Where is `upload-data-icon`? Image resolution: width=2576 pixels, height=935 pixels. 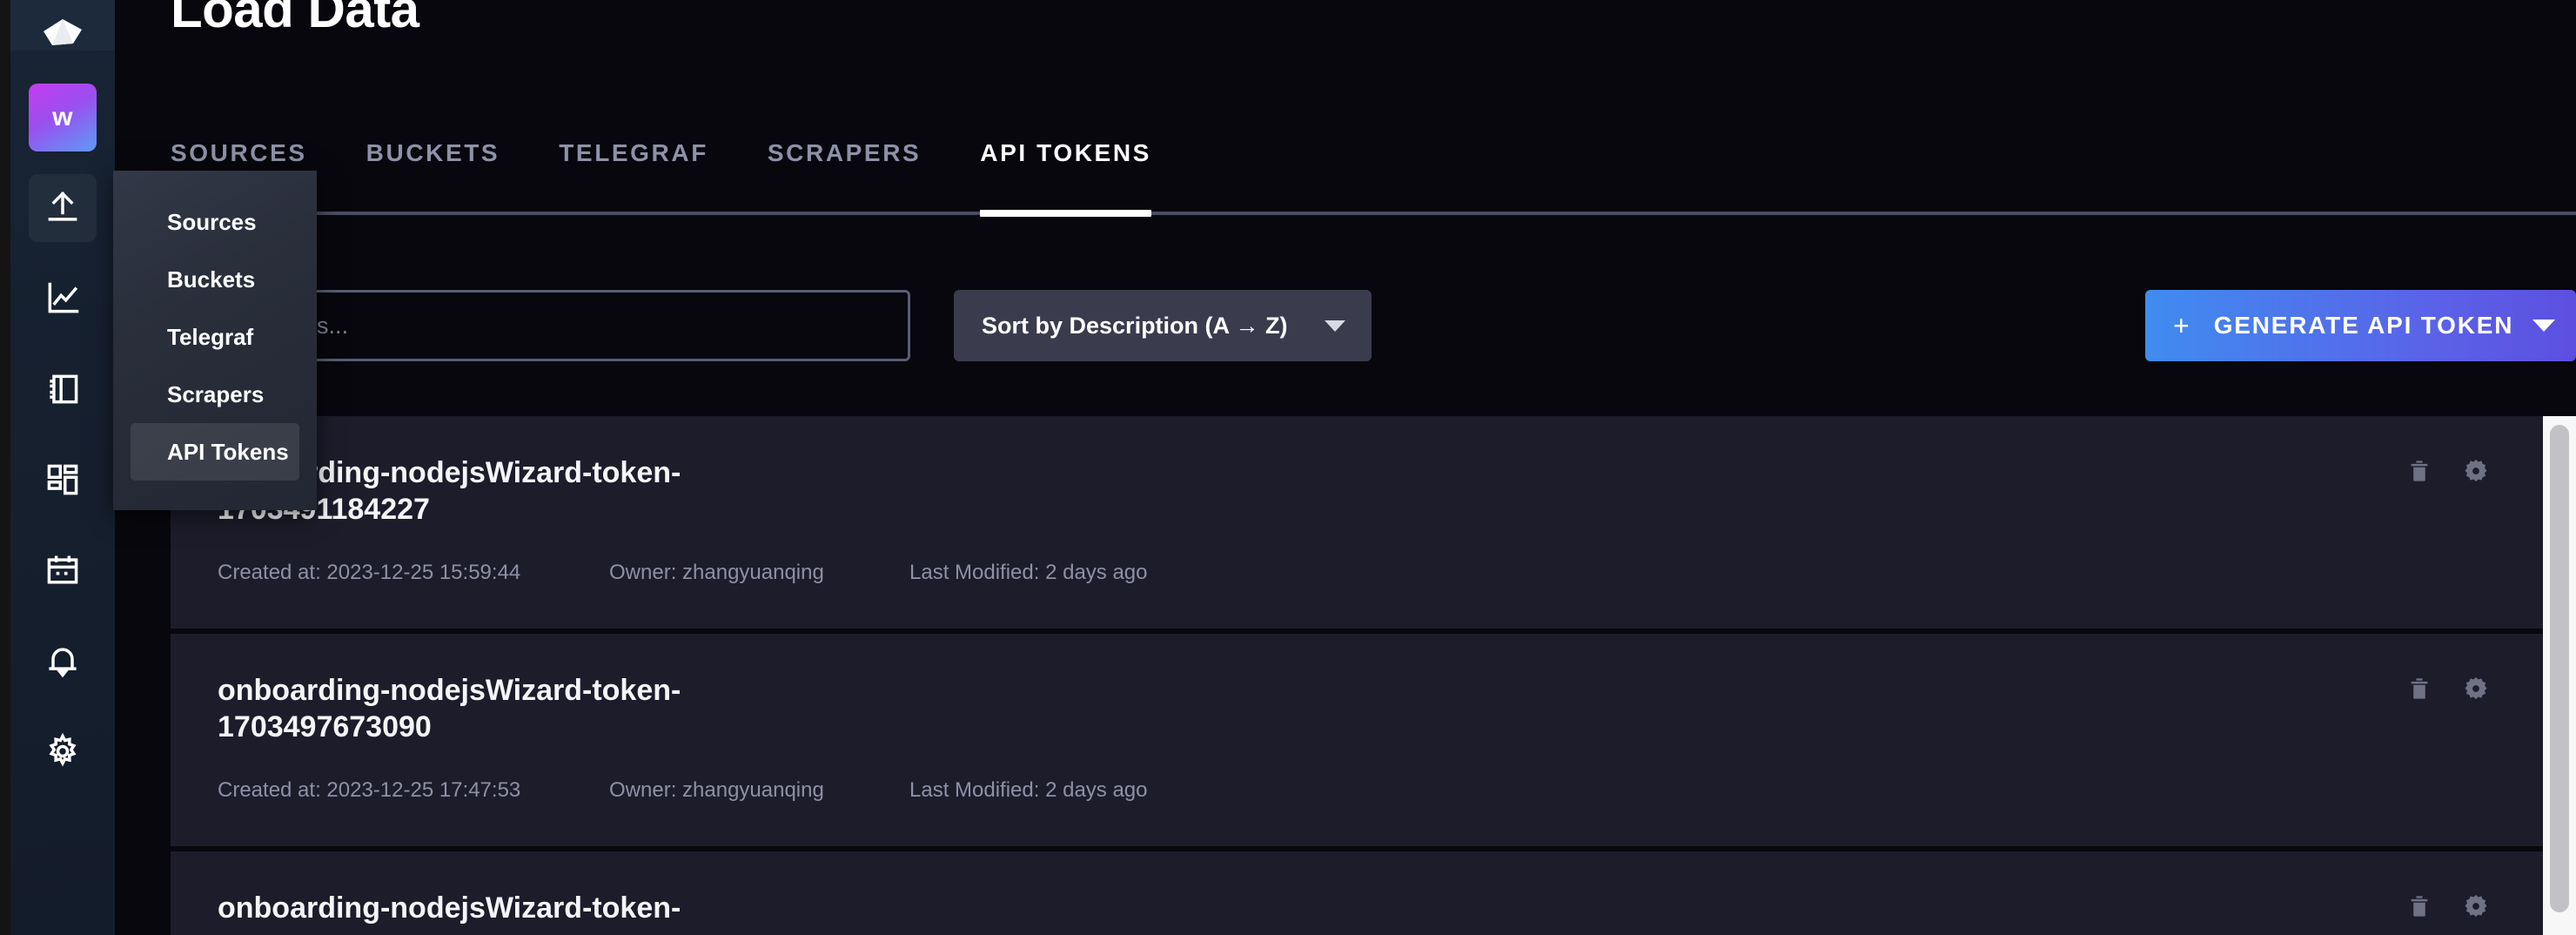 upload-data-icon is located at coordinates (63, 208).